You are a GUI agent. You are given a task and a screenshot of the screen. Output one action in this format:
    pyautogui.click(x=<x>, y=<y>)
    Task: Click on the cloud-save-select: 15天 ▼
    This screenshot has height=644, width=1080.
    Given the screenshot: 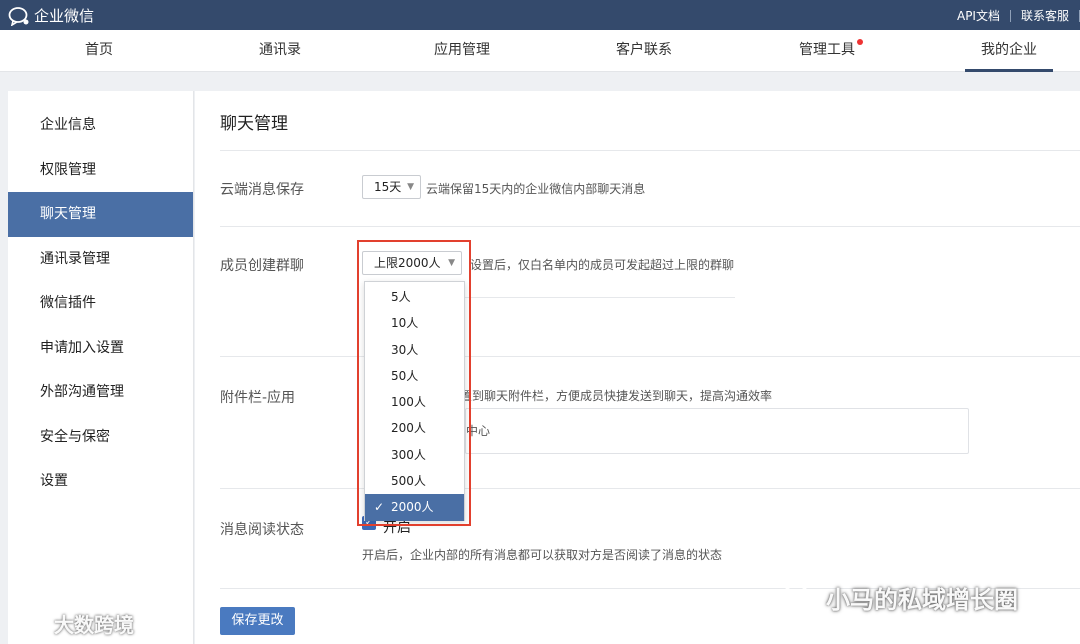 What is the action you would take?
    pyautogui.click(x=391, y=187)
    